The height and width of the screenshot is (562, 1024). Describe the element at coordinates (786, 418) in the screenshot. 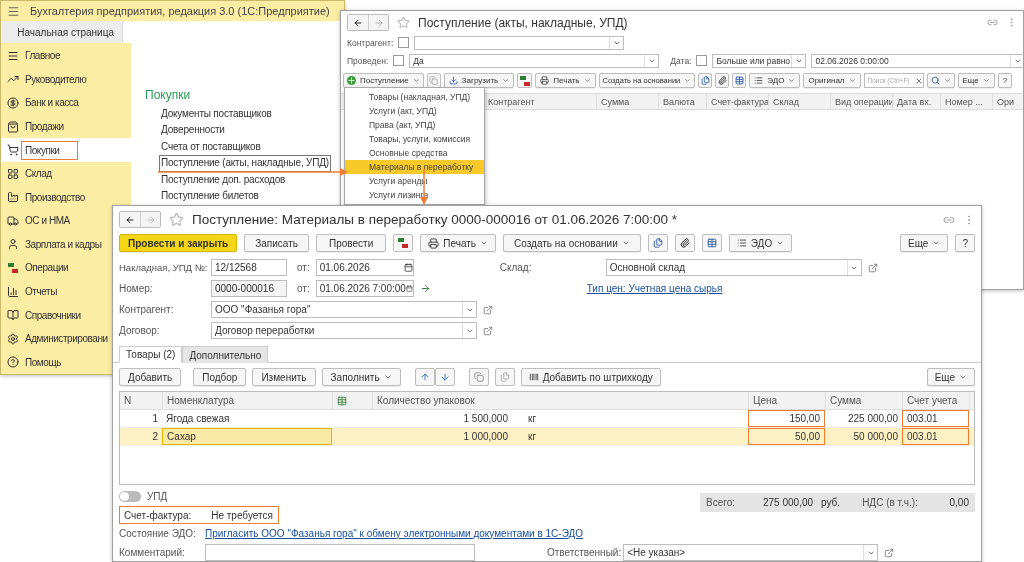

I see `table-cell: 150,00` at that location.